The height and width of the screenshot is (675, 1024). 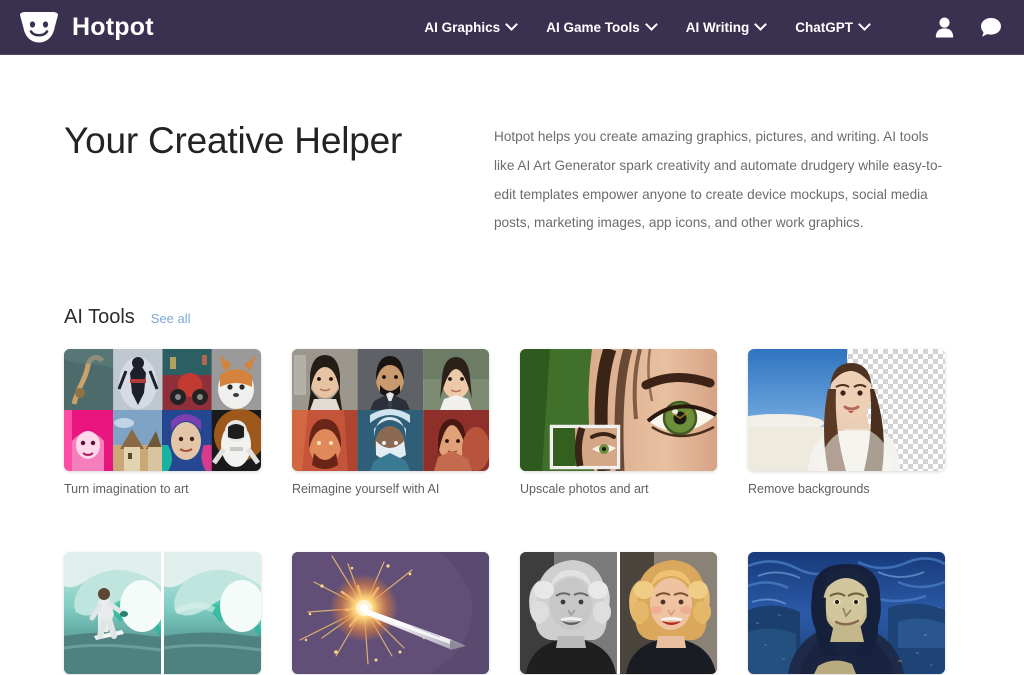 I want to click on brand-logo-link: Hotpot, so click(x=86, y=28).